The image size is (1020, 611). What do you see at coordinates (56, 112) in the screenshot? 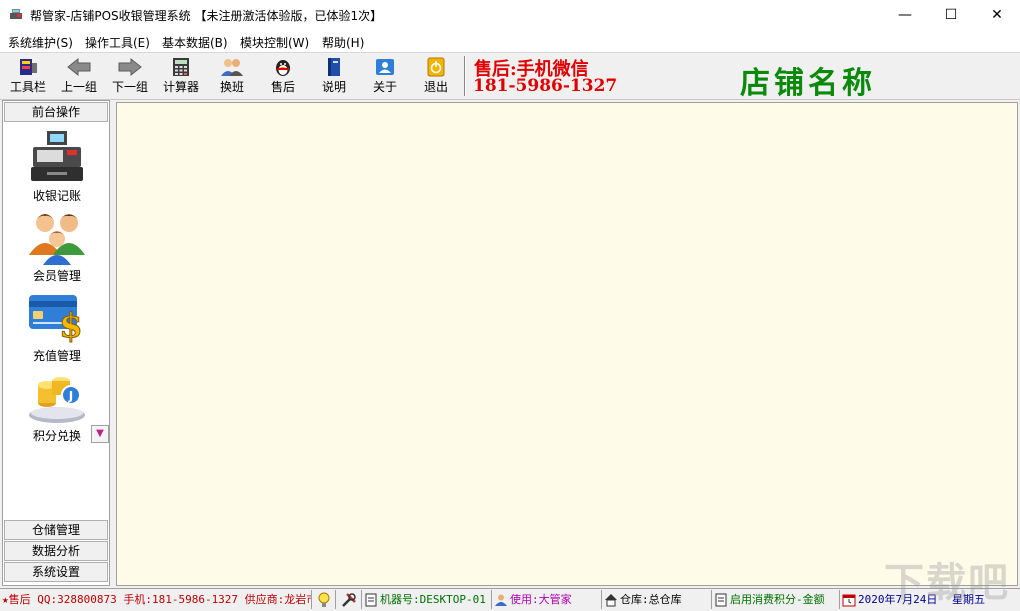
I see `group-header-front-desk: 前台操作` at bounding box center [56, 112].